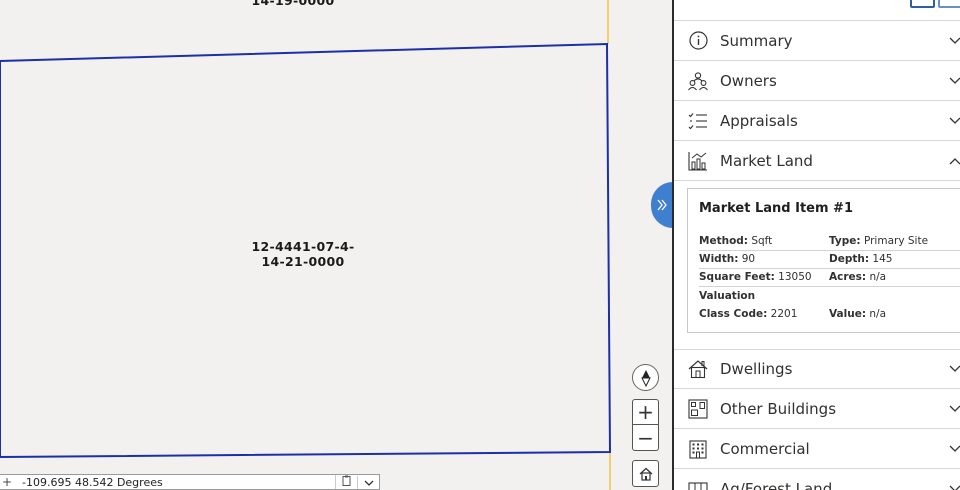  What do you see at coordinates (817, 81) in the screenshot?
I see `section-owners: Owners` at bounding box center [817, 81].